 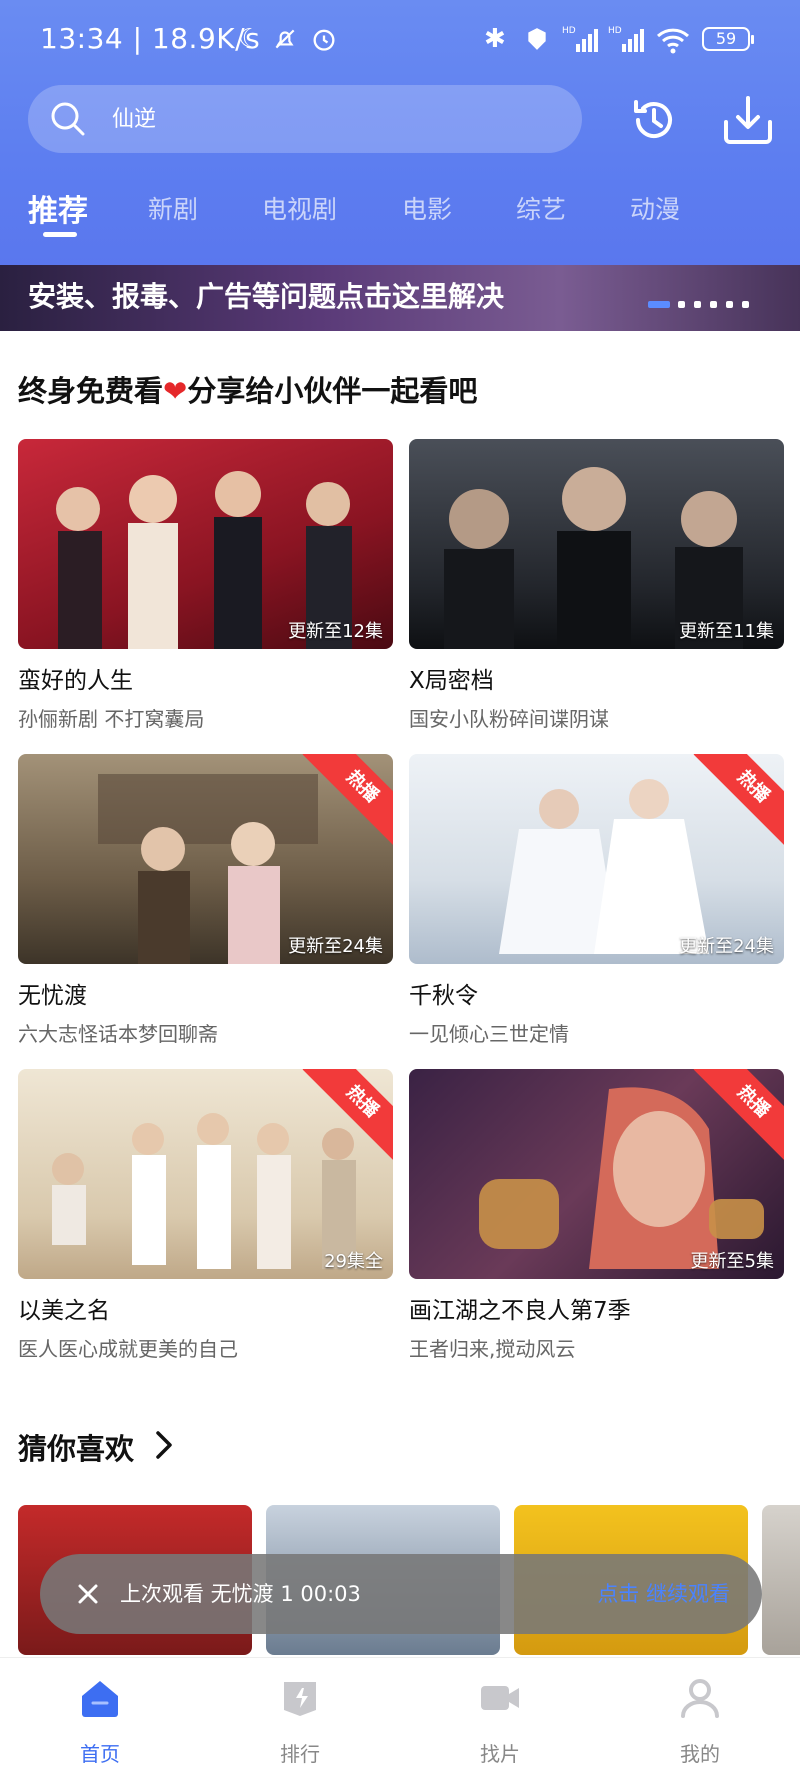 I want to click on video-card: 热播 更新至5集 画江湖之不良人第7季 王者归来,搅动风云, so click(x=596, y=1215).